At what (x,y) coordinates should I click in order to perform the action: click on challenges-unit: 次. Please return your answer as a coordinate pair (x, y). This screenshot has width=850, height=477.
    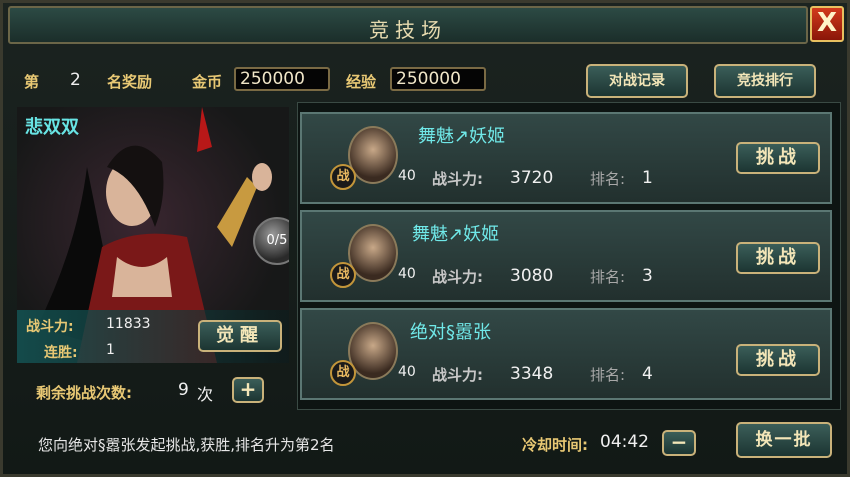
    Looking at the image, I should click on (205, 394).